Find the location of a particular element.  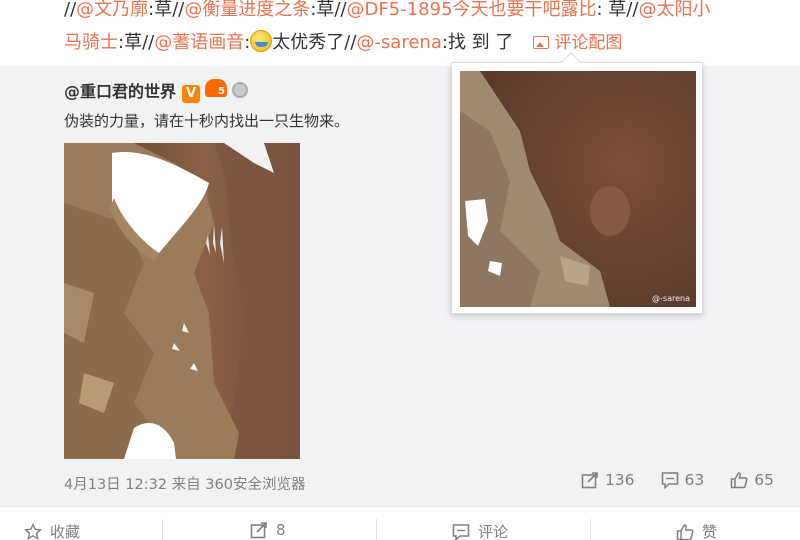

comment-line-2: 马骑士:草//@蓍语画音: 太优秀了//@-sarena:找 到 了评论配图 is located at coordinates (343, 43).